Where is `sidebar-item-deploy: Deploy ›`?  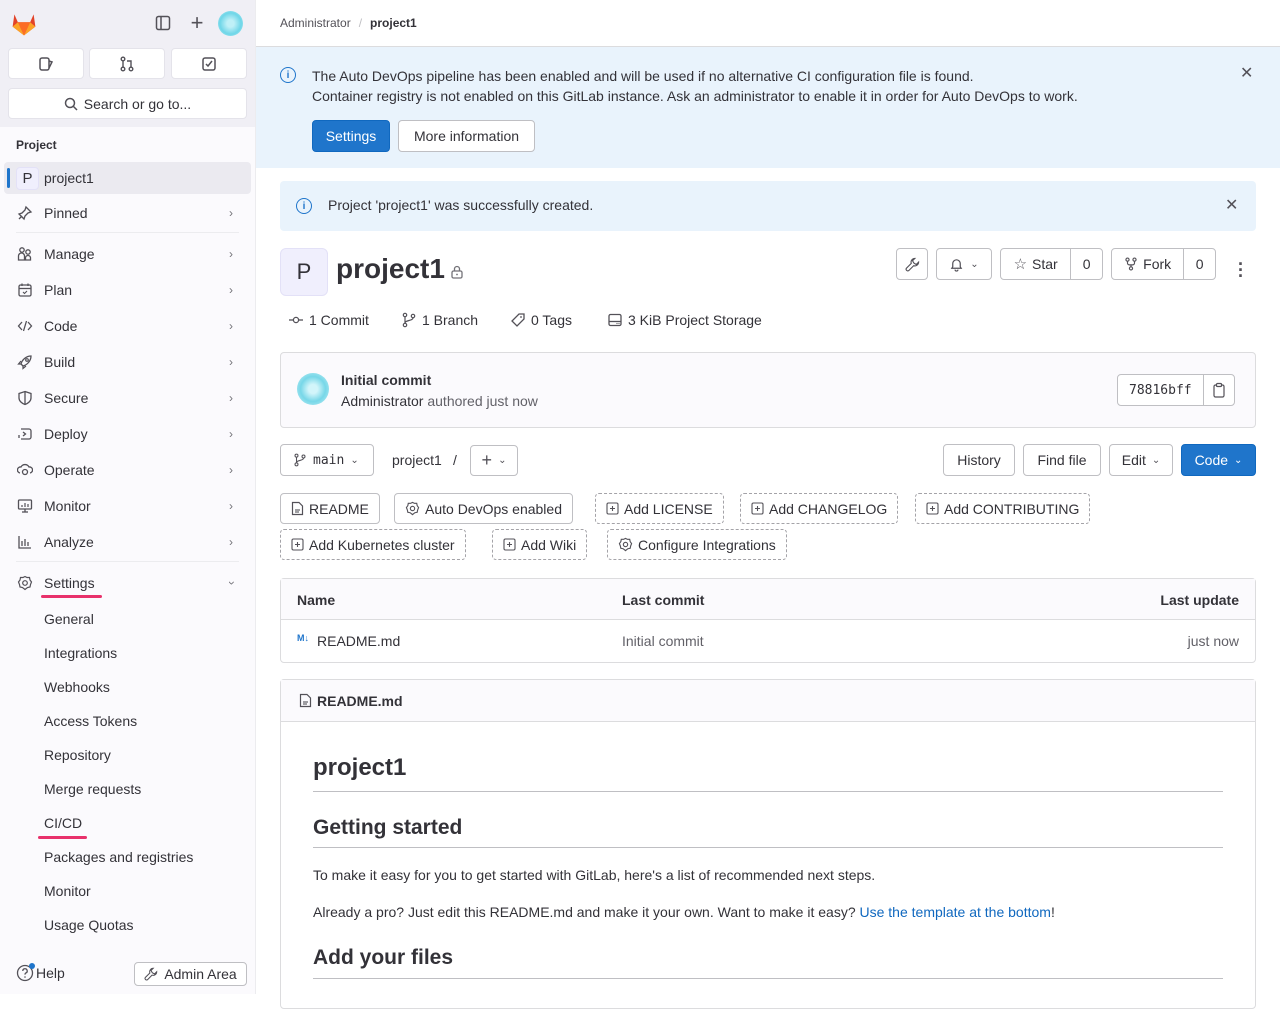 sidebar-item-deploy: Deploy › is located at coordinates (128, 434).